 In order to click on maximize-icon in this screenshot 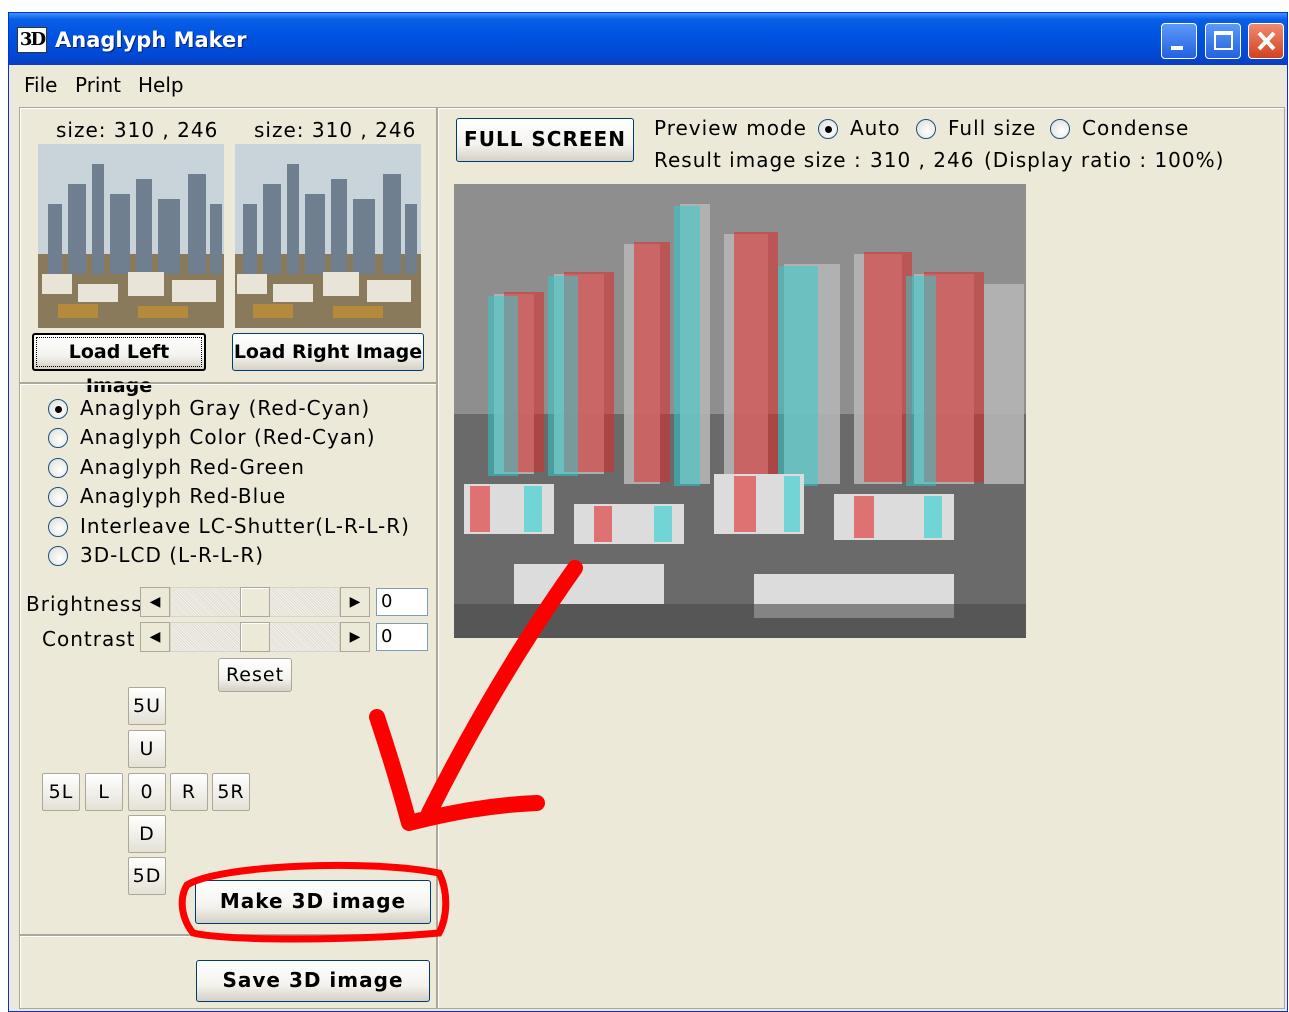, I will do `click(1223, 40)`.